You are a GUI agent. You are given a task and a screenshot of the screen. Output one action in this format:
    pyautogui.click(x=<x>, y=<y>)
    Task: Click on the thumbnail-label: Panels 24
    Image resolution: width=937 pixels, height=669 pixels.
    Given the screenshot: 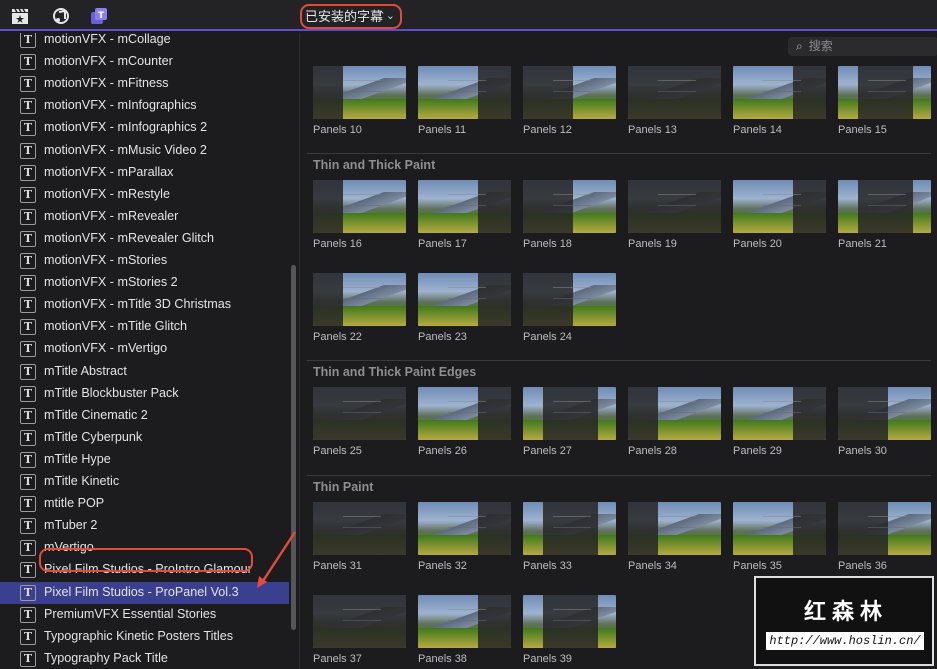 What is the action you would take?
    pyautogui.click(x=547, y=337)
    